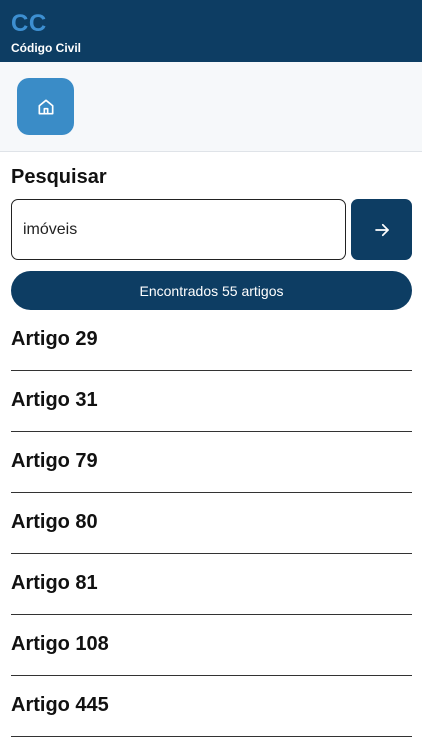 This screenshot has height=750, width=422. Describe the element at coordinates (211, 584) in the screenshot. I see `list-item: Artigo 81` at that location.